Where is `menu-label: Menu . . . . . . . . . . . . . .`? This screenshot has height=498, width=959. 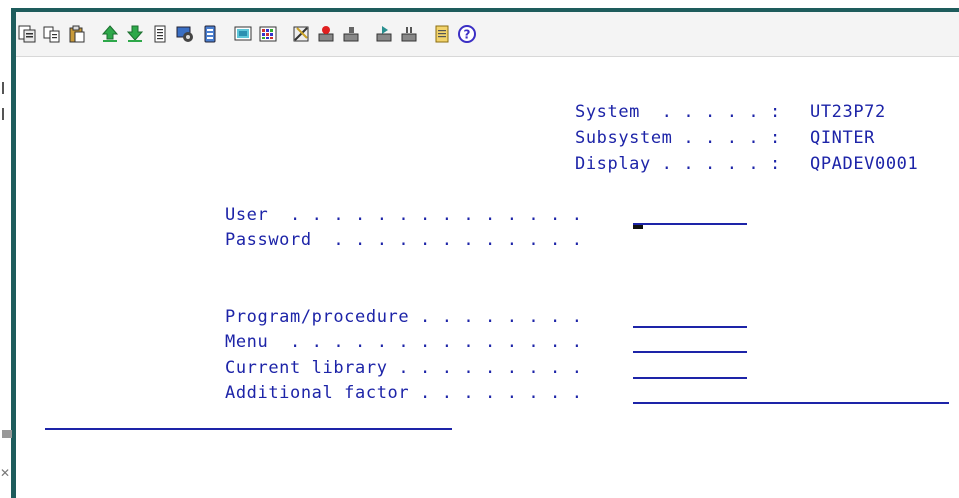 menu-label: Menu . . . . . . . . . . . . . . is located at coordinates (404, 342).